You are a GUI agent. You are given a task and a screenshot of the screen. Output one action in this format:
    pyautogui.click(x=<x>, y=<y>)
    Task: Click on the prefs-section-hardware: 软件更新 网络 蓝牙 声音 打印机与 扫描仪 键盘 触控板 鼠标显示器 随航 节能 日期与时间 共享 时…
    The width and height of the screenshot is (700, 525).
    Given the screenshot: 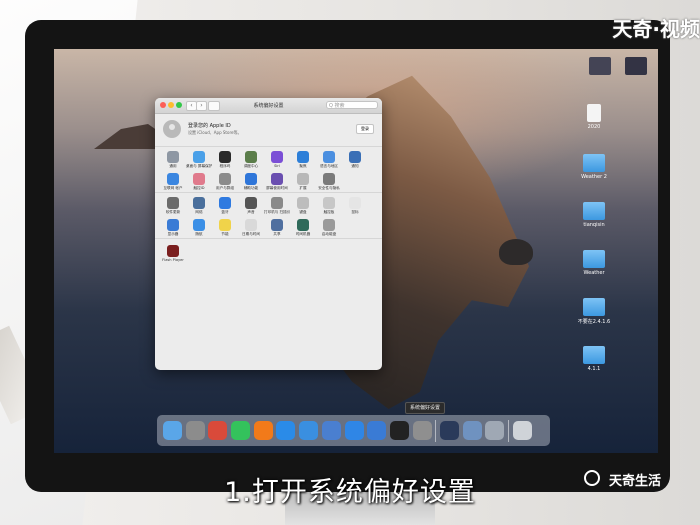 What is the action you would take?
    pyautogui.click(x=268, y=216)
    